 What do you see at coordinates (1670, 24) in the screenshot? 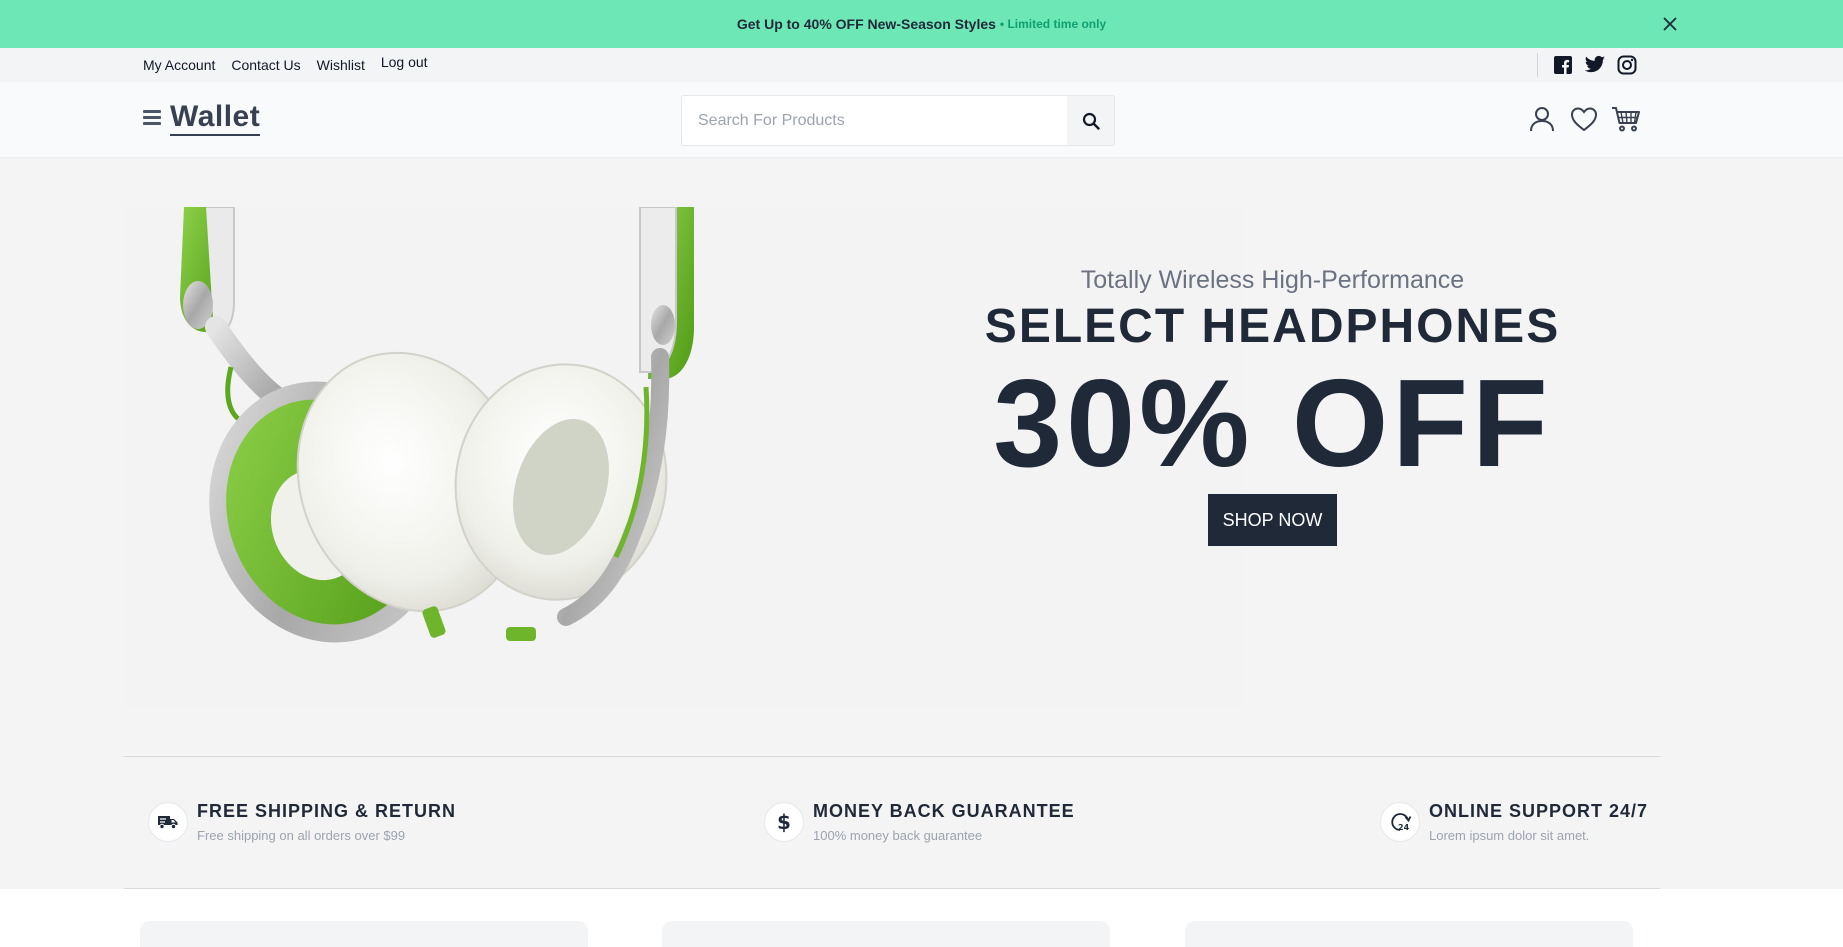
I see `close-icon` at bounding box center [1670, 24].